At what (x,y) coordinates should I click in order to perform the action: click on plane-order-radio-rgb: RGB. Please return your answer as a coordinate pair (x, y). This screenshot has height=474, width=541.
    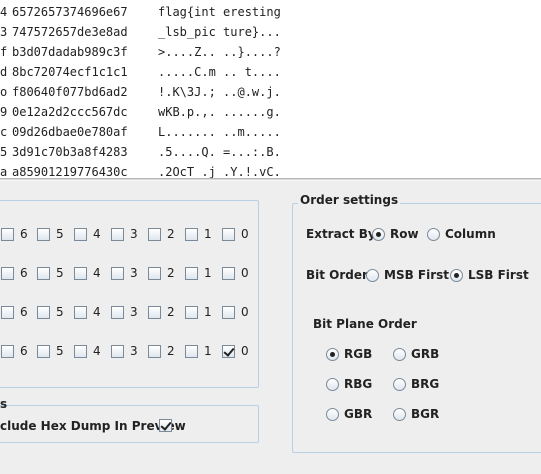
    Looking at the image, I should click on (349, 354).